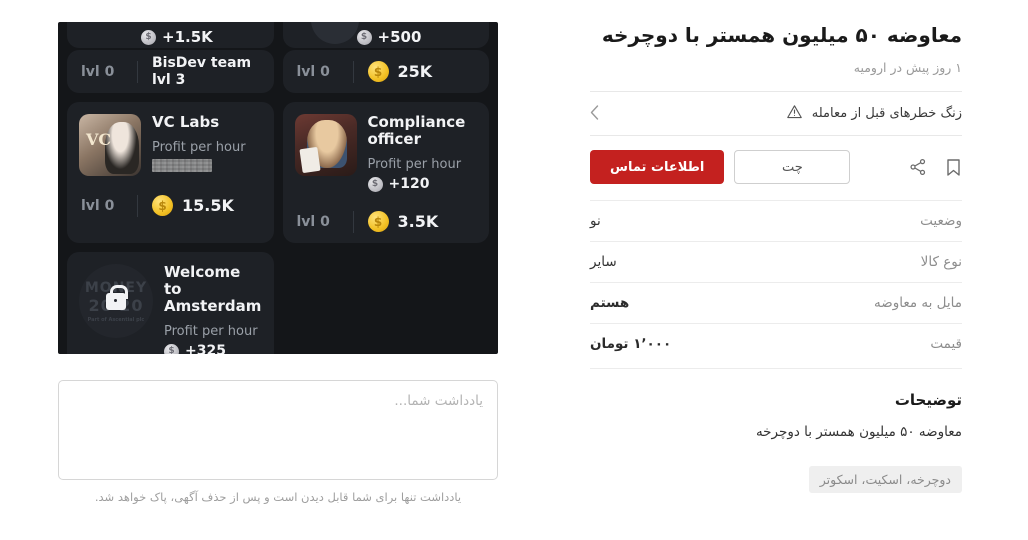  What do you see at coordinates (781, 35) in the screenshot?
I see `page-title: معاوضه ۵۰ میلیون همستر با دوچرخه` at bounding box center [781, 35].